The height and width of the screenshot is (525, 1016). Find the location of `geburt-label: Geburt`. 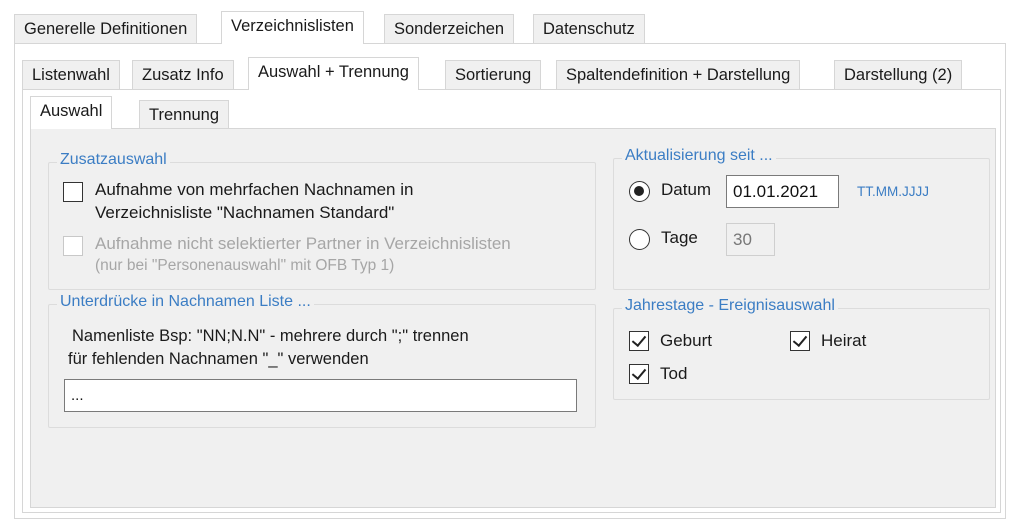

geburt-label: Geburt is located at coordinates (686, 340).